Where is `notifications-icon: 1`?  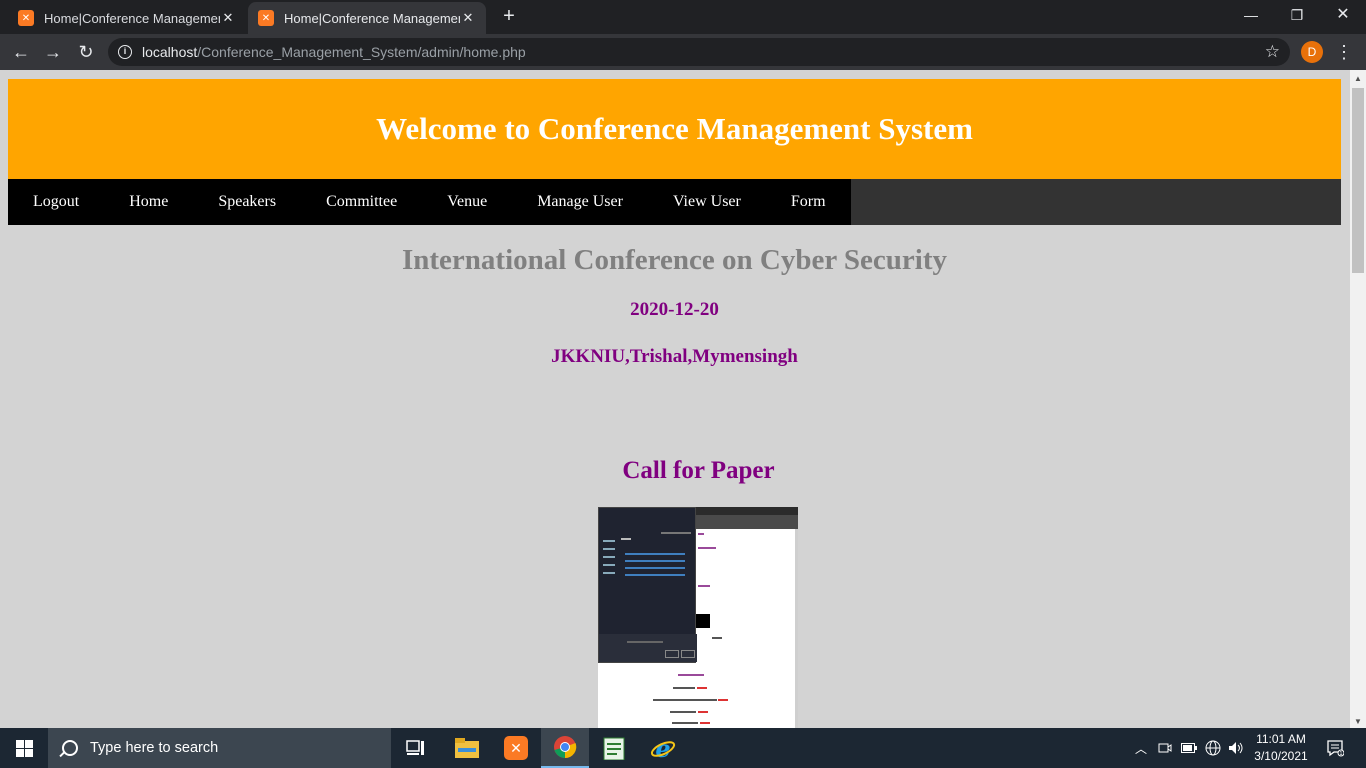
notifications-icon: 1 is located at coordinates (1335, 748).